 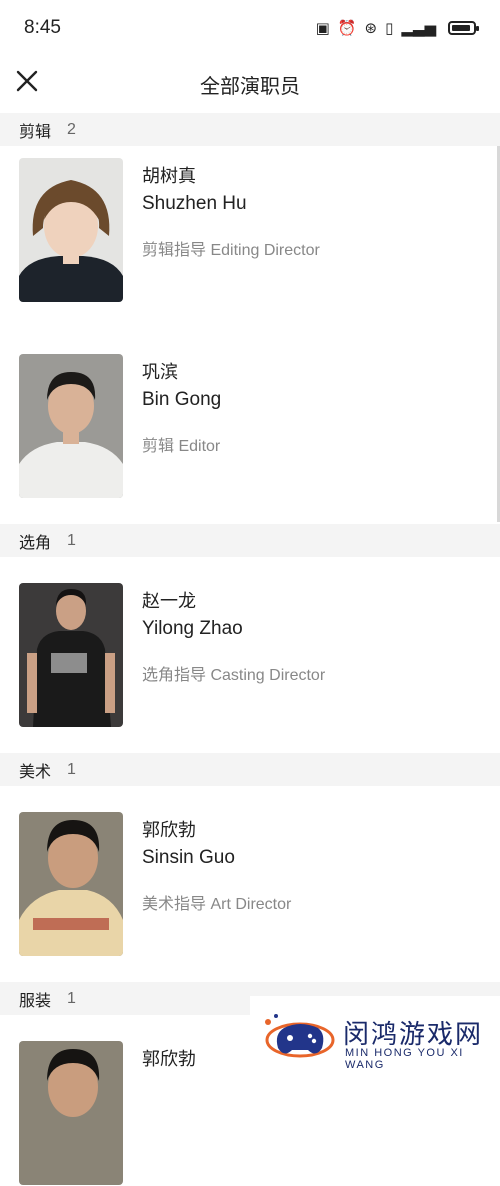 What do you see at coordinates (182, 399) in the screenshot?
I see `crew-name-en: Bin Gong` at bounding box center [182, 399].